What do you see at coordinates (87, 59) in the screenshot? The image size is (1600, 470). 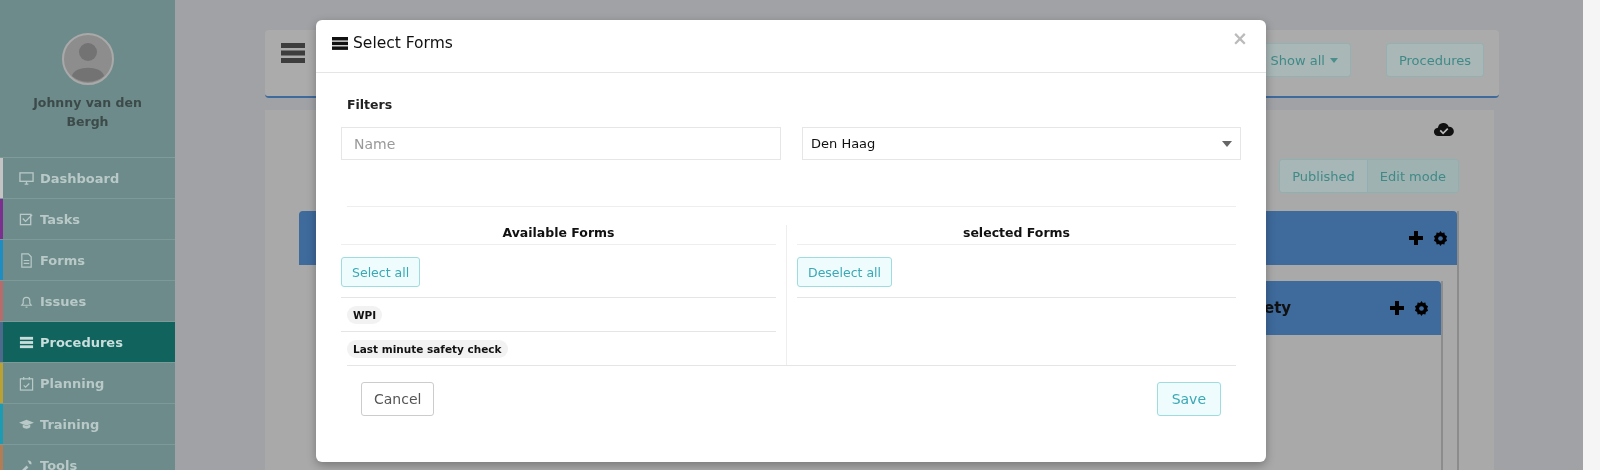 I see `avatar-icon` at bounding box center [87, 59].